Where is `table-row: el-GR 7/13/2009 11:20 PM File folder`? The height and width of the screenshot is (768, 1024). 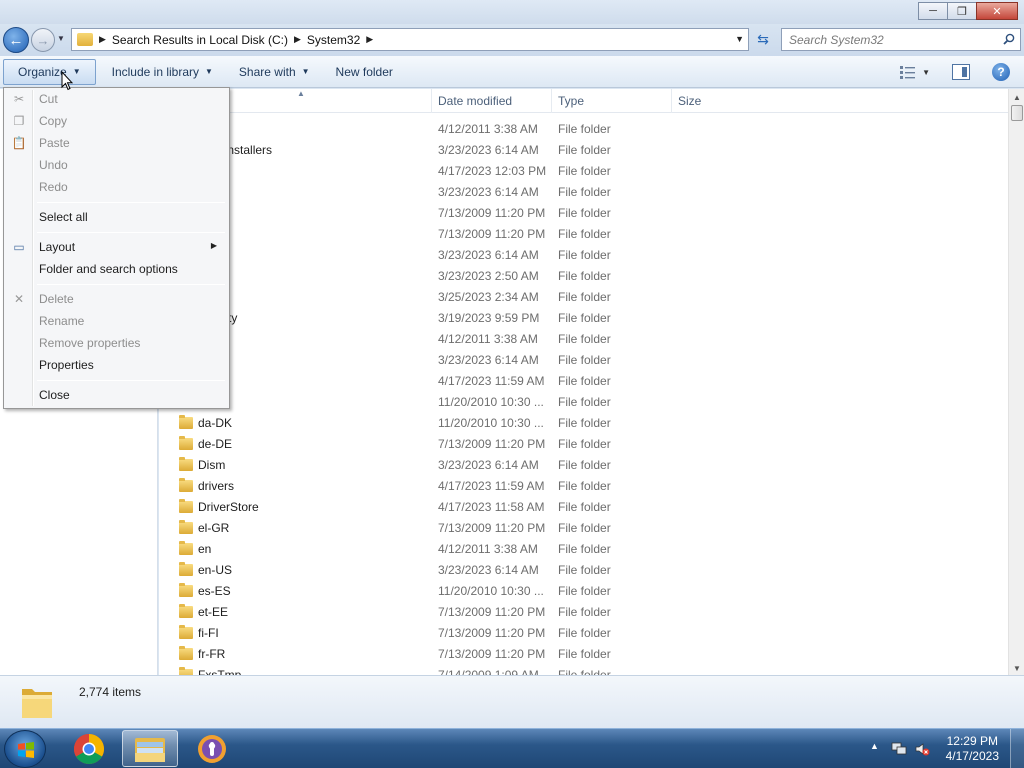 table-row: el-GR 7/13/2009 11:20 PM File folder is located at coordinates (584, 528).